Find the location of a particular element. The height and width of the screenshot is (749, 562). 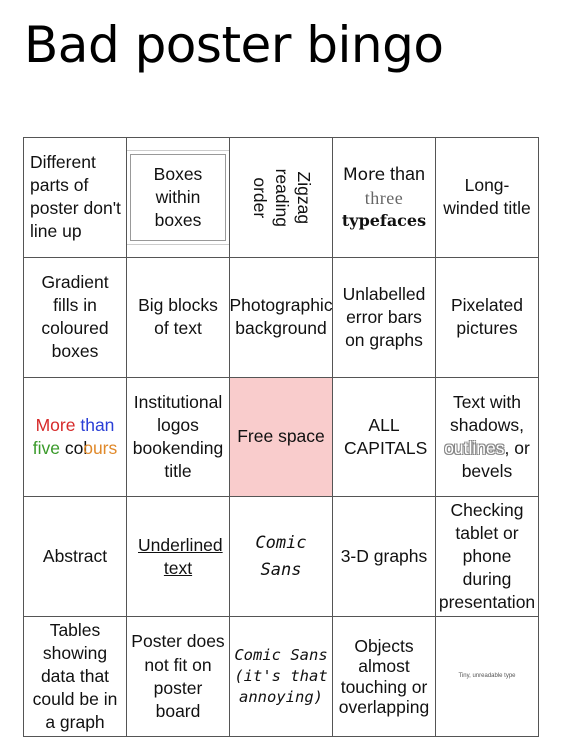

cell-word: outlines is located at coordinates (474, 447).